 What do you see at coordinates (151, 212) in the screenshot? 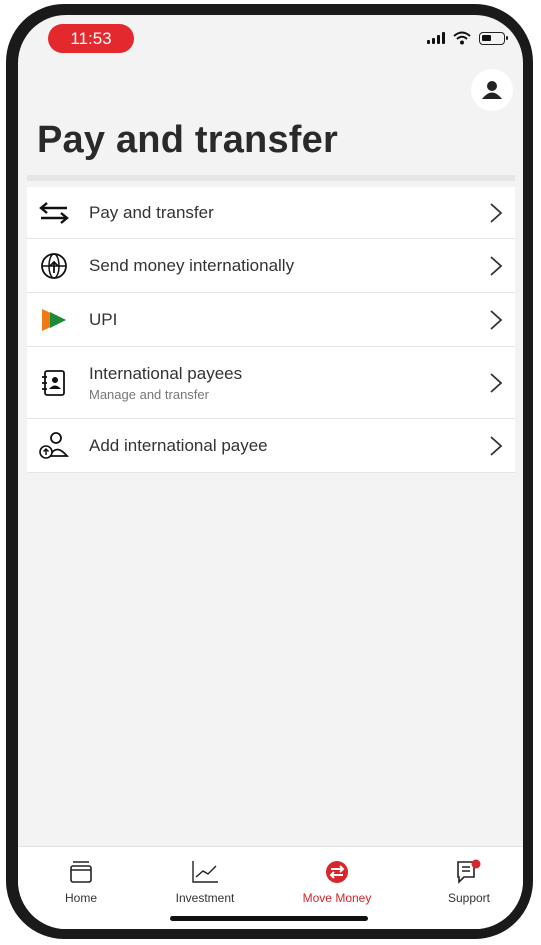
I see `menu-item-label: Pay and transfer` at bounding box center [151, 212].